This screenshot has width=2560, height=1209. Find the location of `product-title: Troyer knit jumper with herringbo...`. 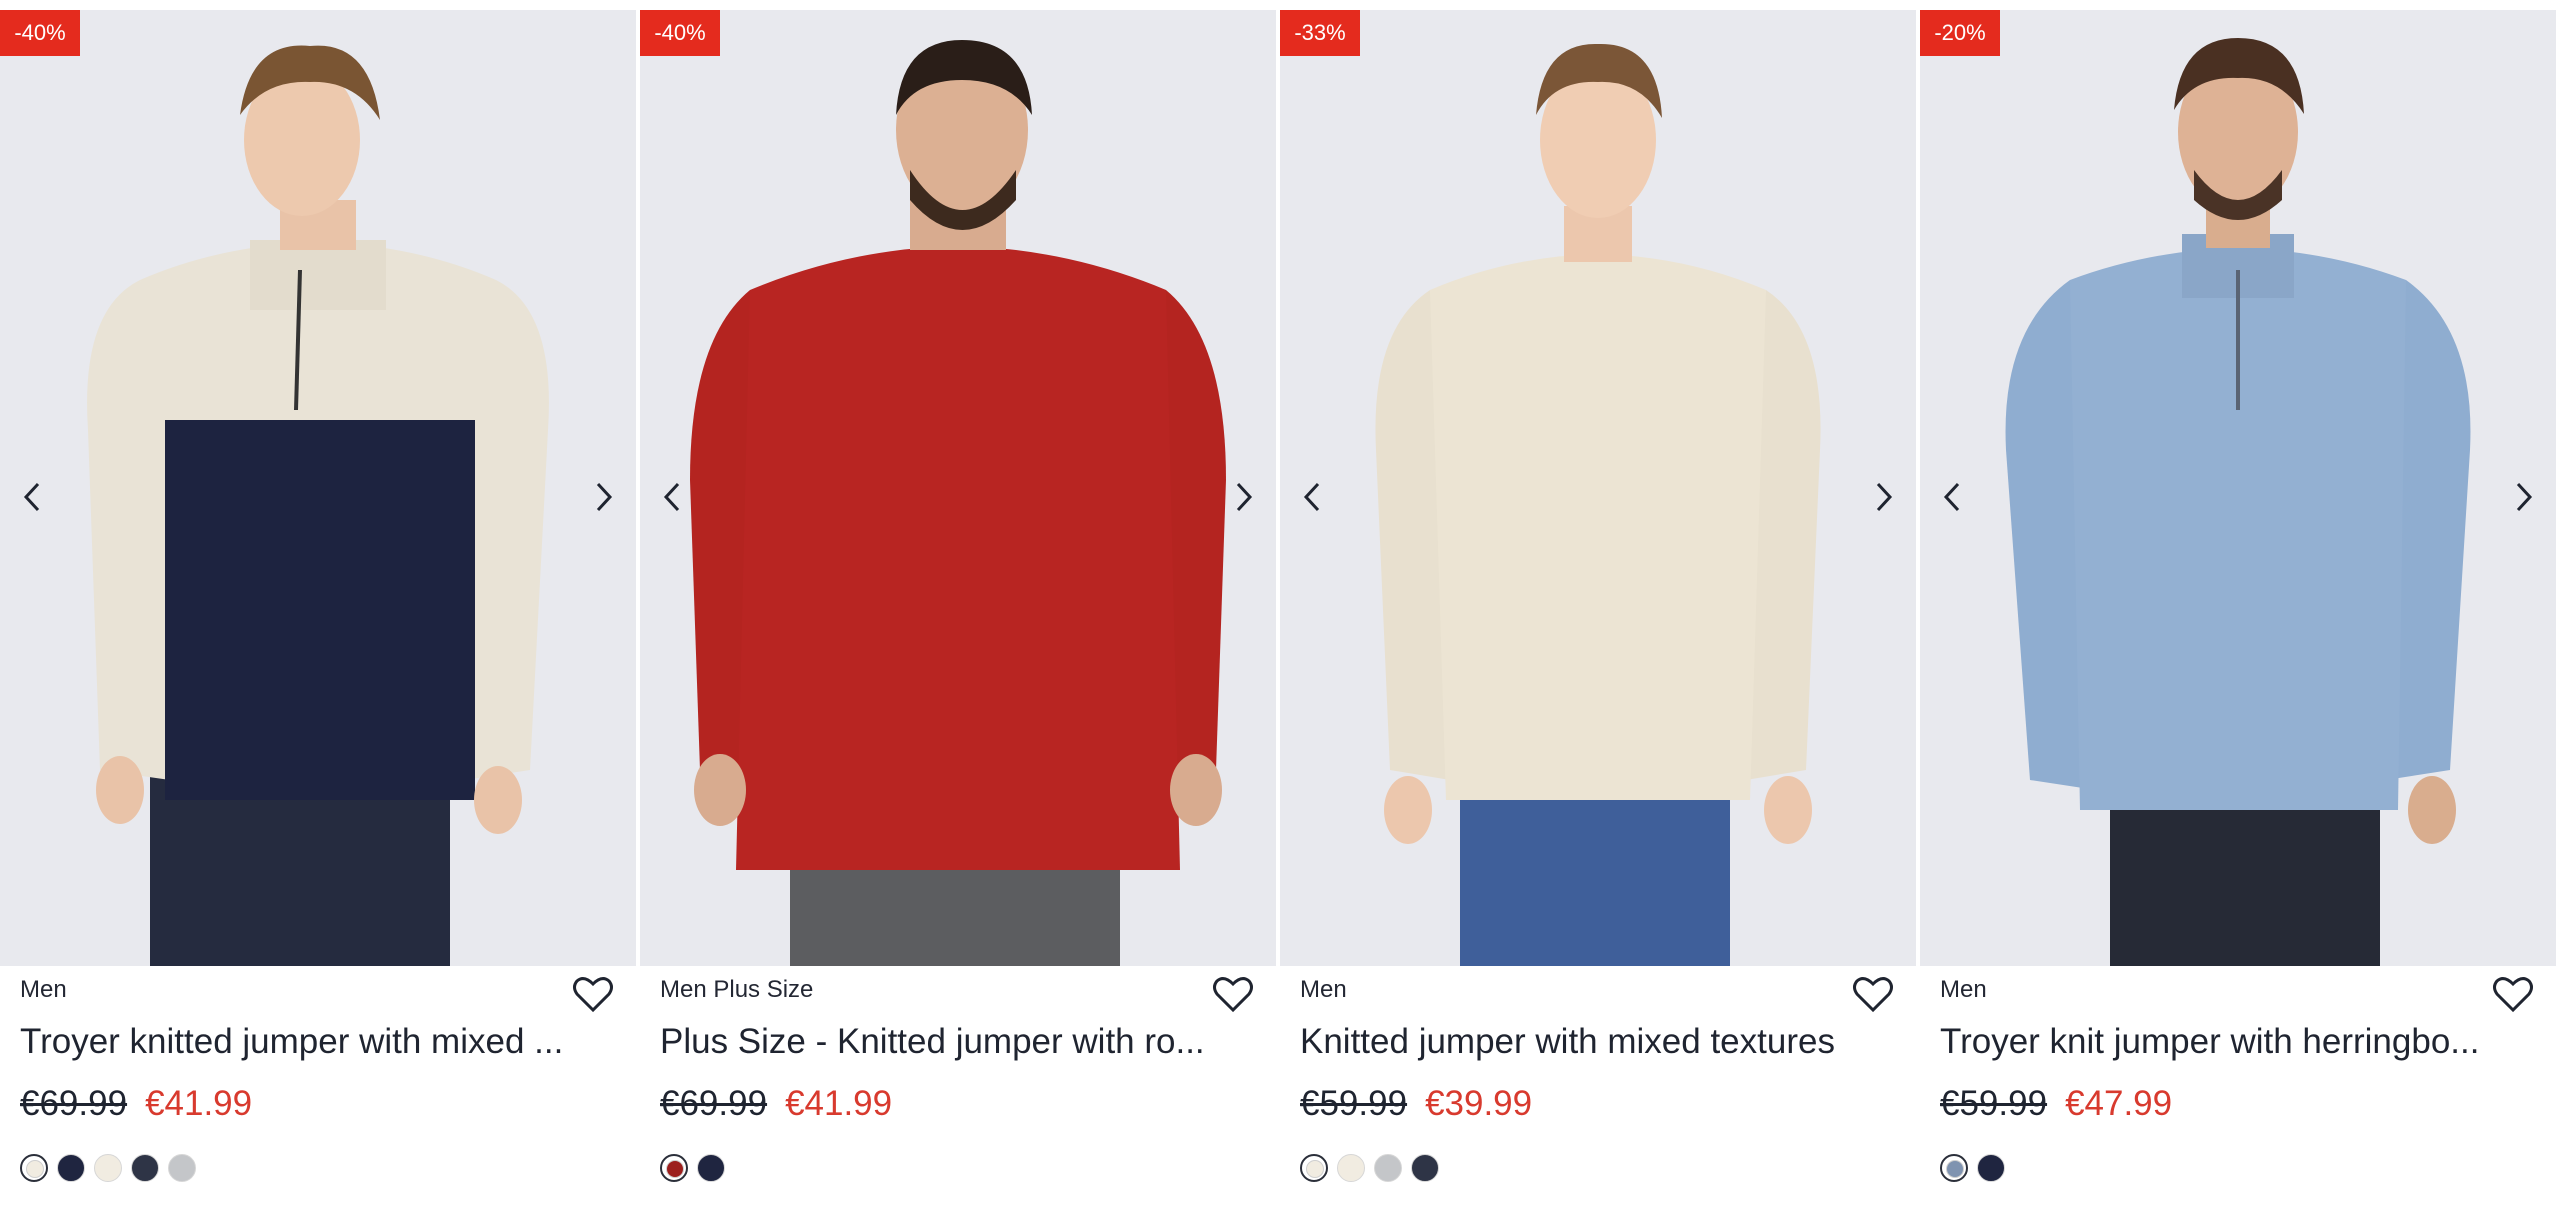

product-title: Troyer knit jumper with herringbo... is located at coordinates (2220, 1042).